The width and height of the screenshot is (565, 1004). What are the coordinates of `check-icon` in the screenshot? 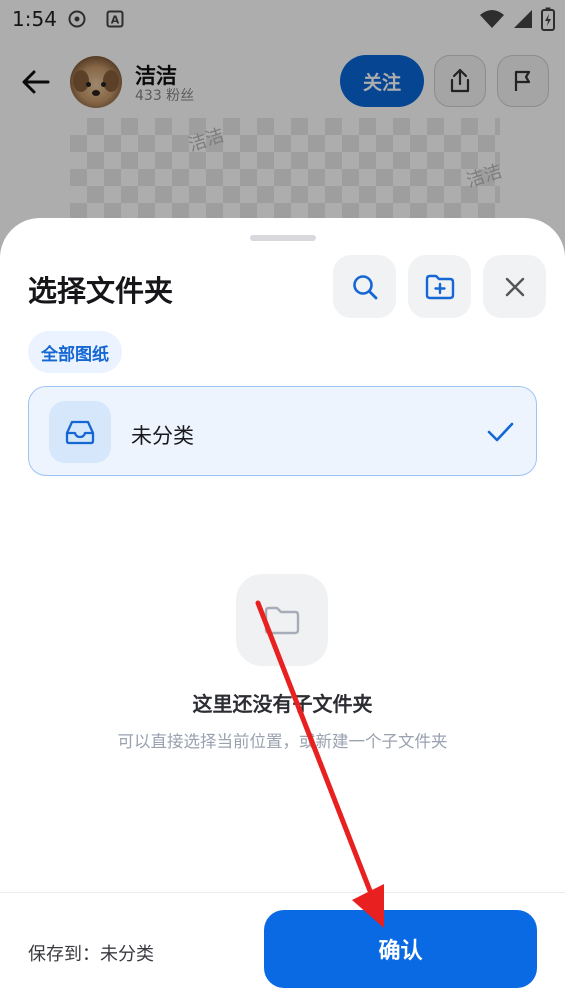 It's located at (500, 432).